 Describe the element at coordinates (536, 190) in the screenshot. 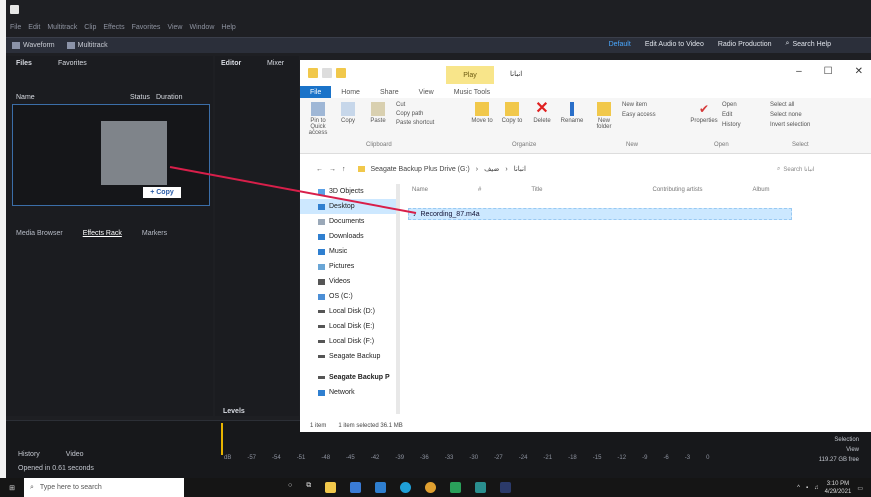

I see `column-title: Title` at that location.